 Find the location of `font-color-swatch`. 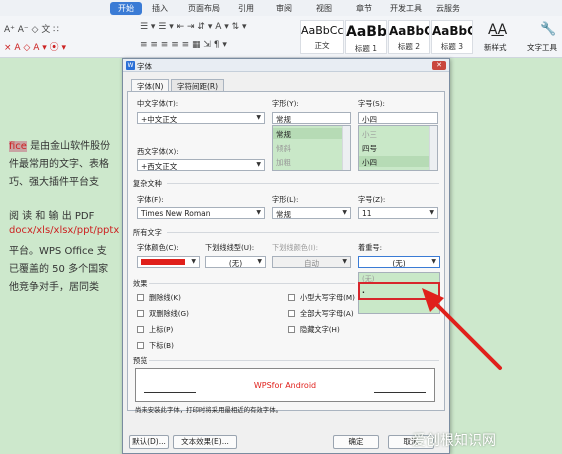

font-color-swatch is located at coordinates (163, 262).